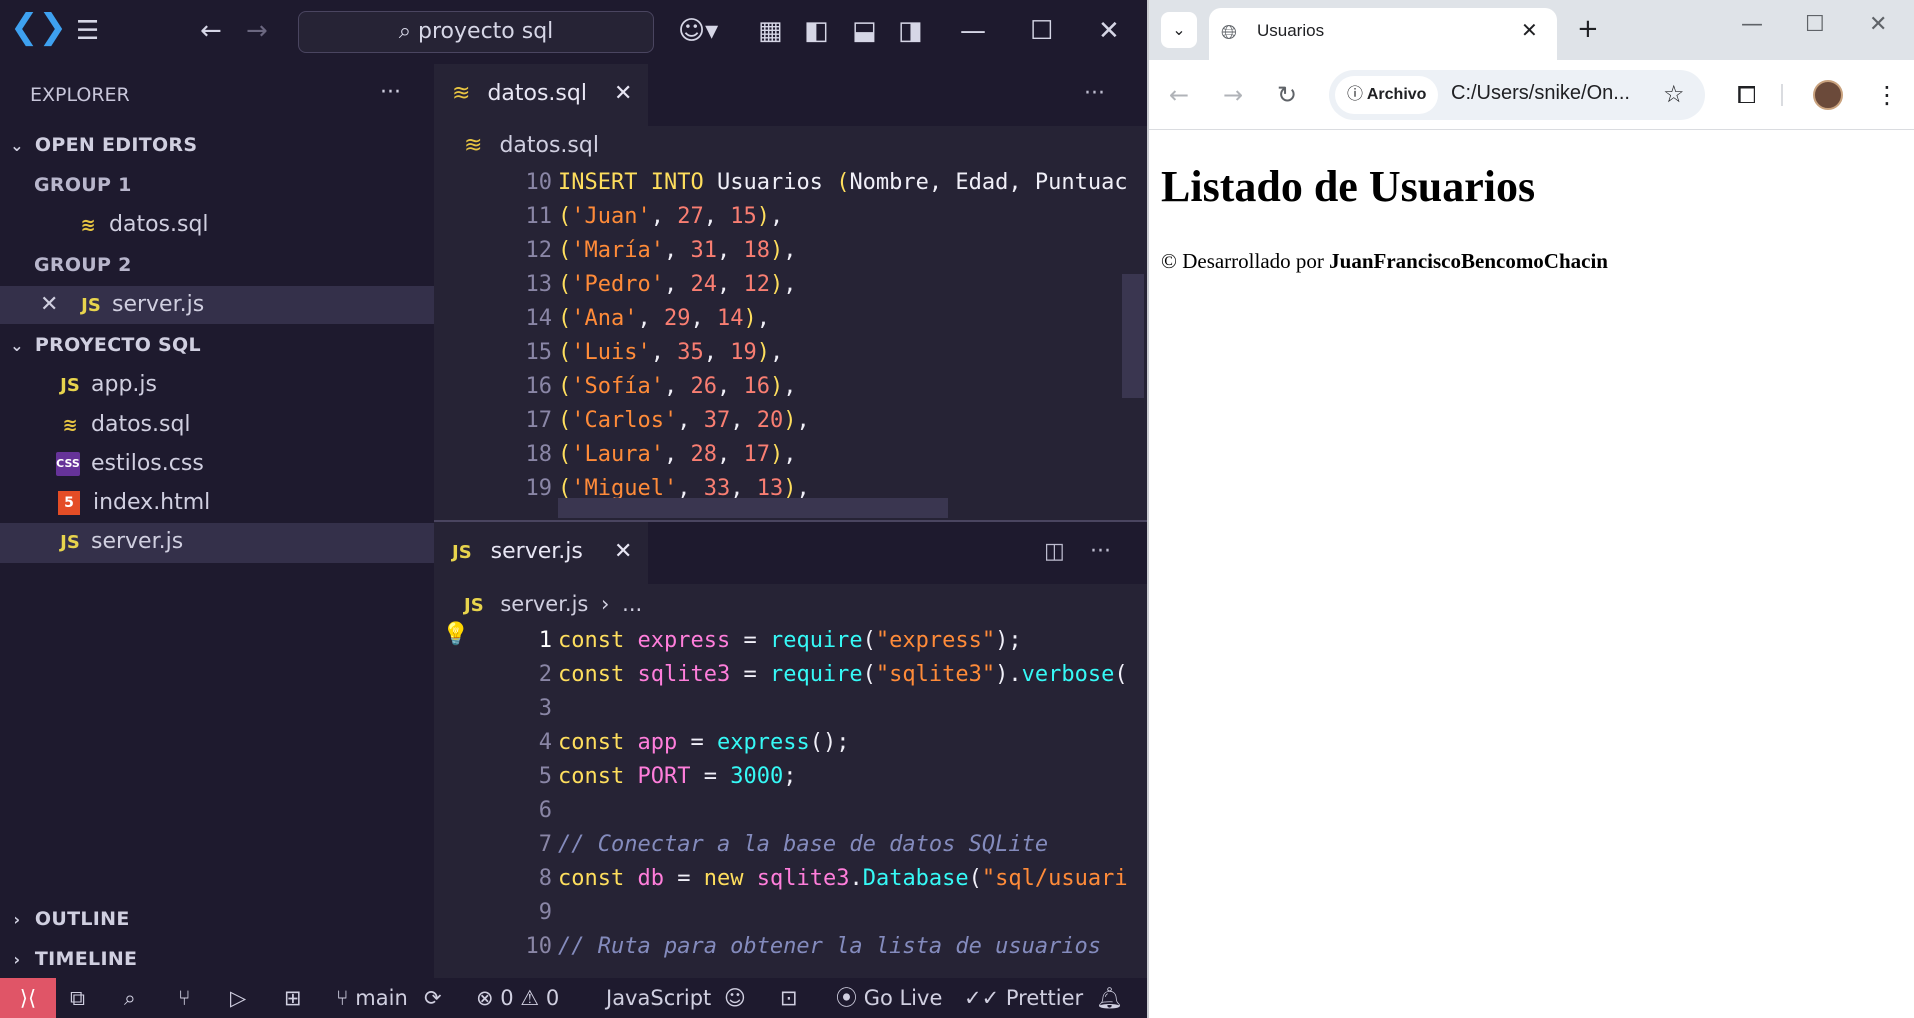  What do you see at coordinates (677, 285) in the screenshot?
I see `code-line: ('Pedro', 24, 12),` at bounding box center [677, 285].